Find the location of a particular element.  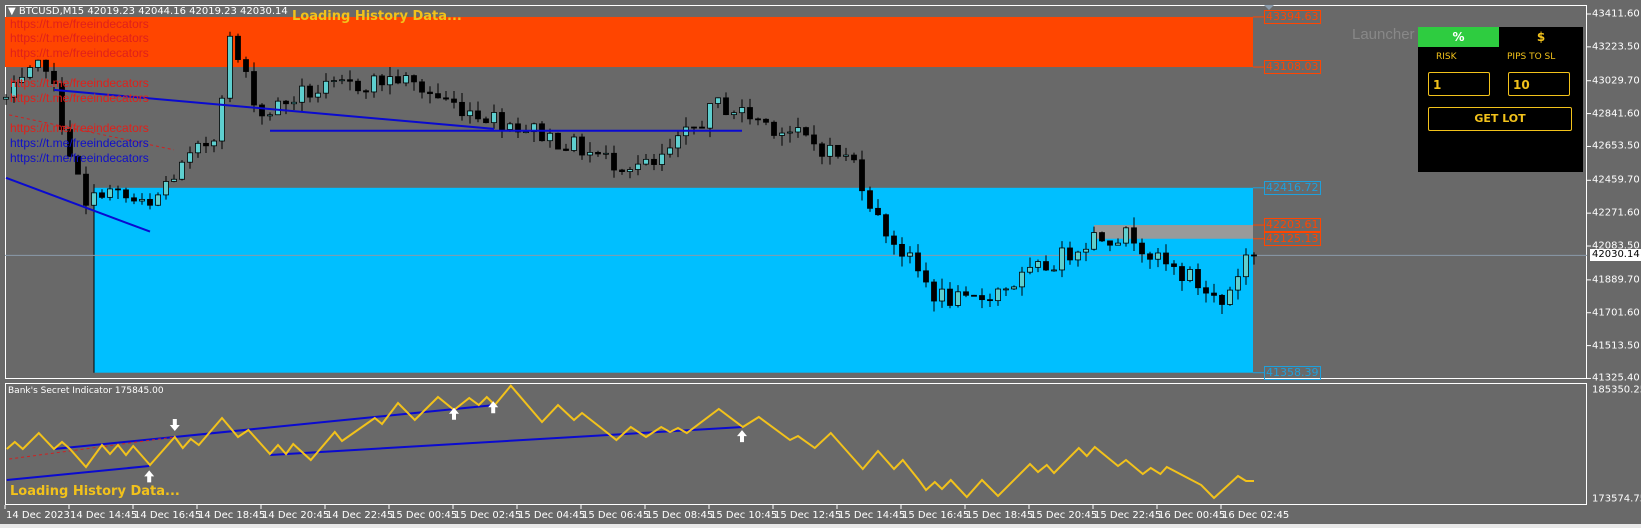

tab-percent: % is located at coordinates (1458, 37).